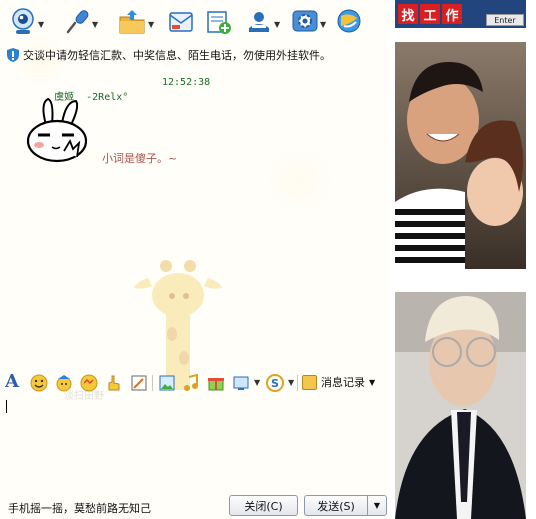 This screenshot has height=519, width=536. What do you see at coordinates (79, 508) in the screenshot?
I see `signature-text: 手机摇一摇，莫愁前路无知己` at bounding box center [79, 508].